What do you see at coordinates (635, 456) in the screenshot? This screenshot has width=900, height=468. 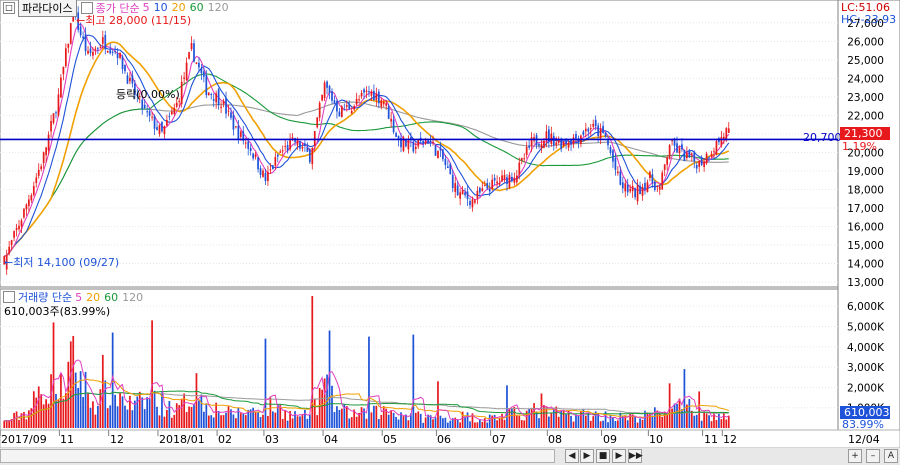 I see `fast-forward-button: ▶▶` at bounding box center [635, 456].